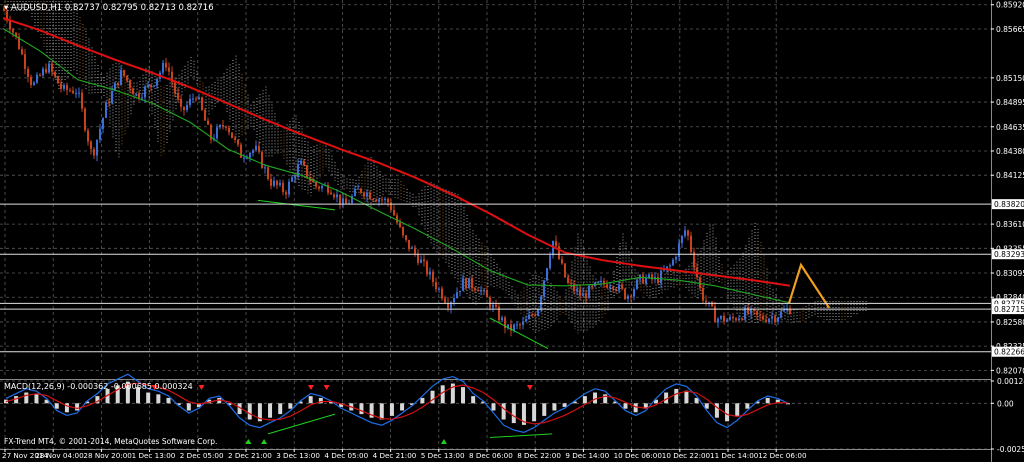 This screenshot has height=462, width=1024. Describe the element at coordinates (519, 333) in the screenshot. I see `divergence-line` at that location.